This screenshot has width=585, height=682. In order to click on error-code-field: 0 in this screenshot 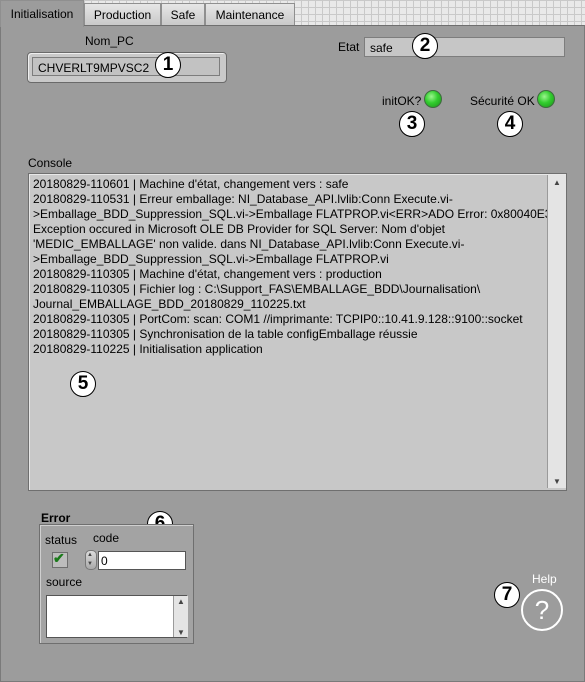, I will do `click(142, 560)`.